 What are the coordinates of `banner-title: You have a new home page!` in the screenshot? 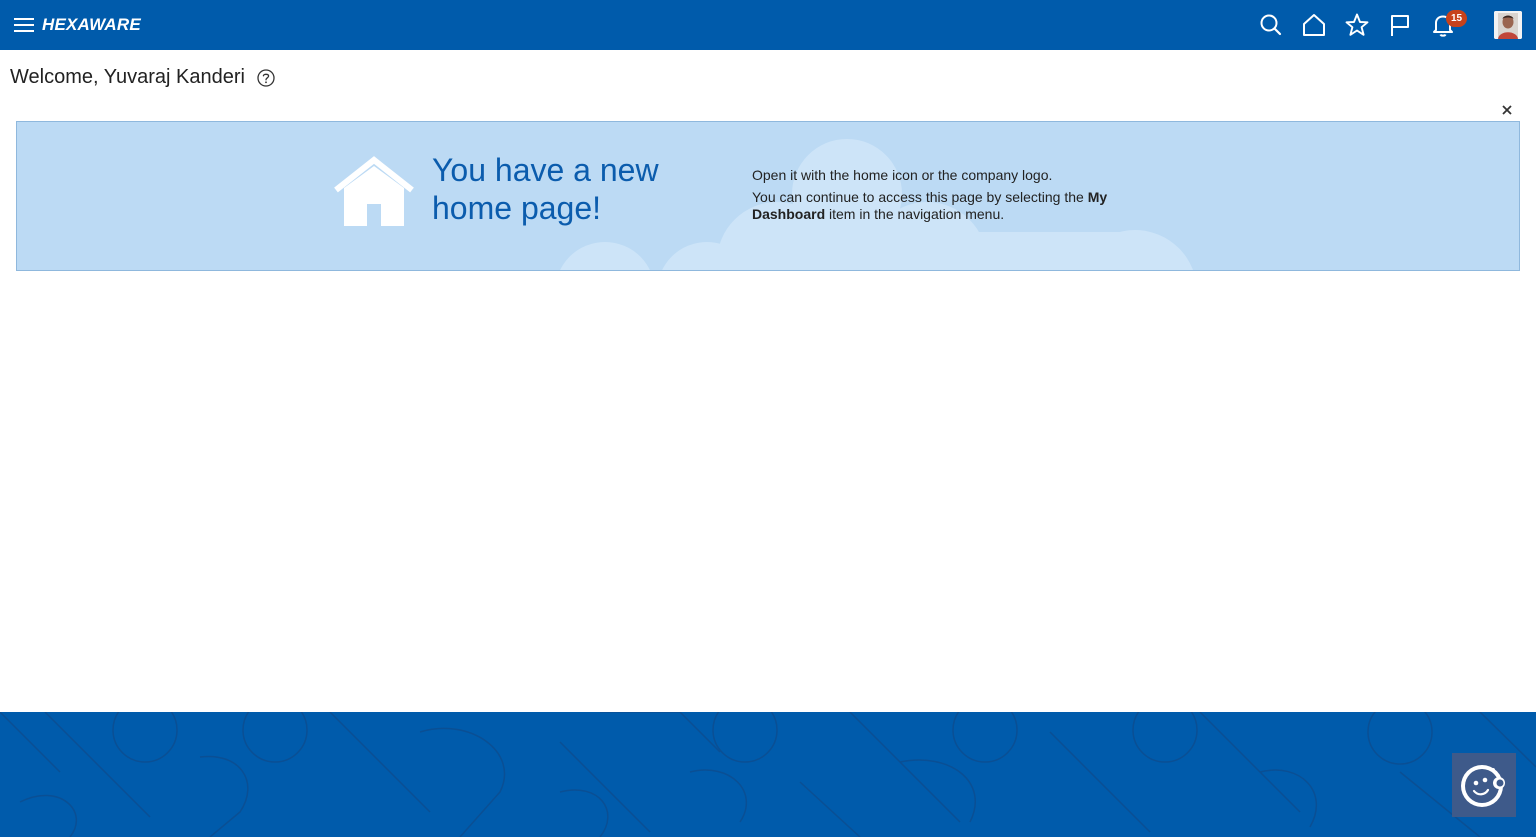 It's located at (545, 189).